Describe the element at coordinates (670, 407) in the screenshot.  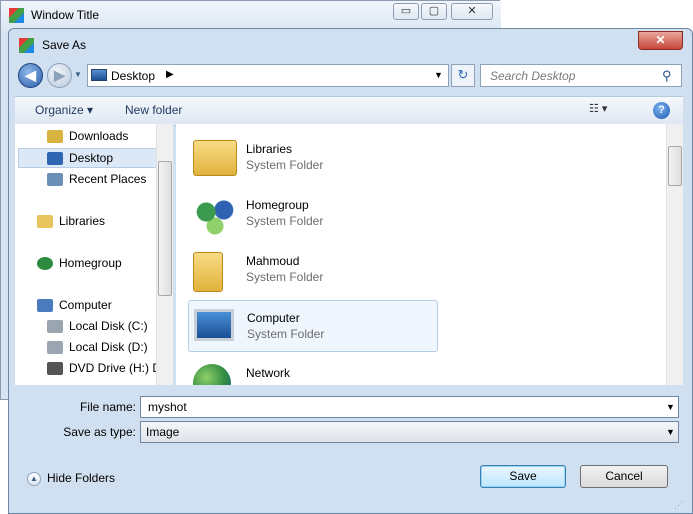
I see `file-name-dropdown-icon: ▼` at that location.